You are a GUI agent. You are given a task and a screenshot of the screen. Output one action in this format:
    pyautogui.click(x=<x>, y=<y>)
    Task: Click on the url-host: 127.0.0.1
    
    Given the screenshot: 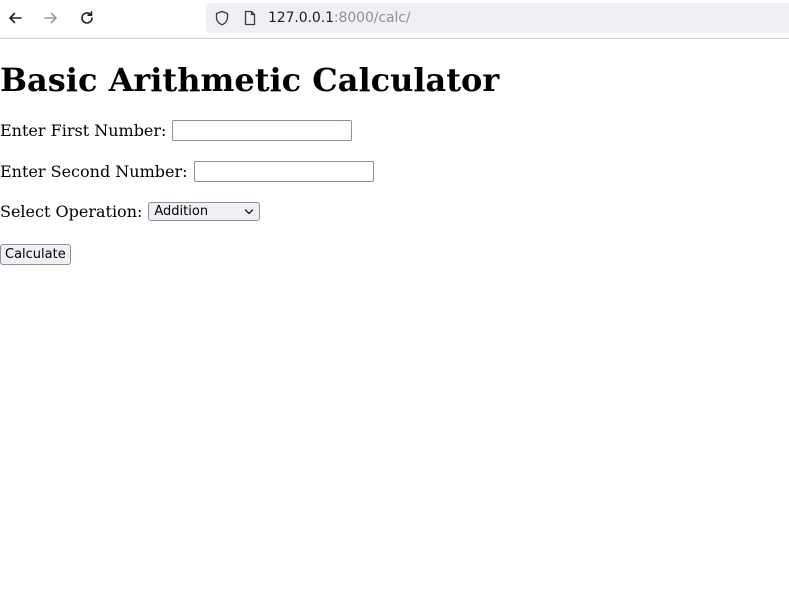 What is the action you would take?
    pyautogui.click(x=301, y=18)
    